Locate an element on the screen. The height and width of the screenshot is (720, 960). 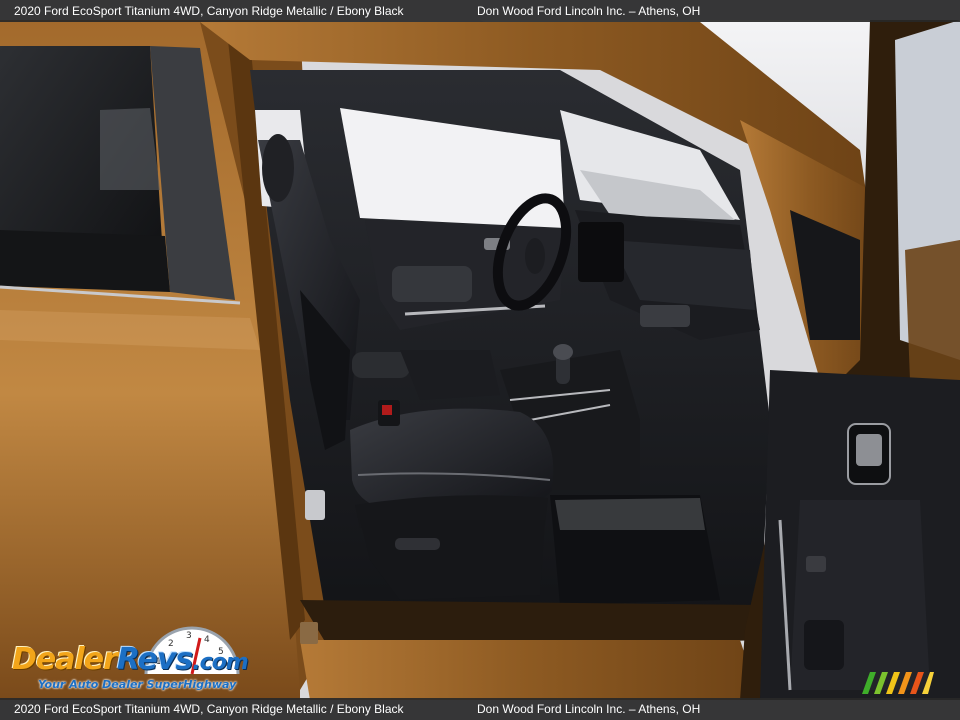
svg-text: 3 is located at coordinates (189, 636).